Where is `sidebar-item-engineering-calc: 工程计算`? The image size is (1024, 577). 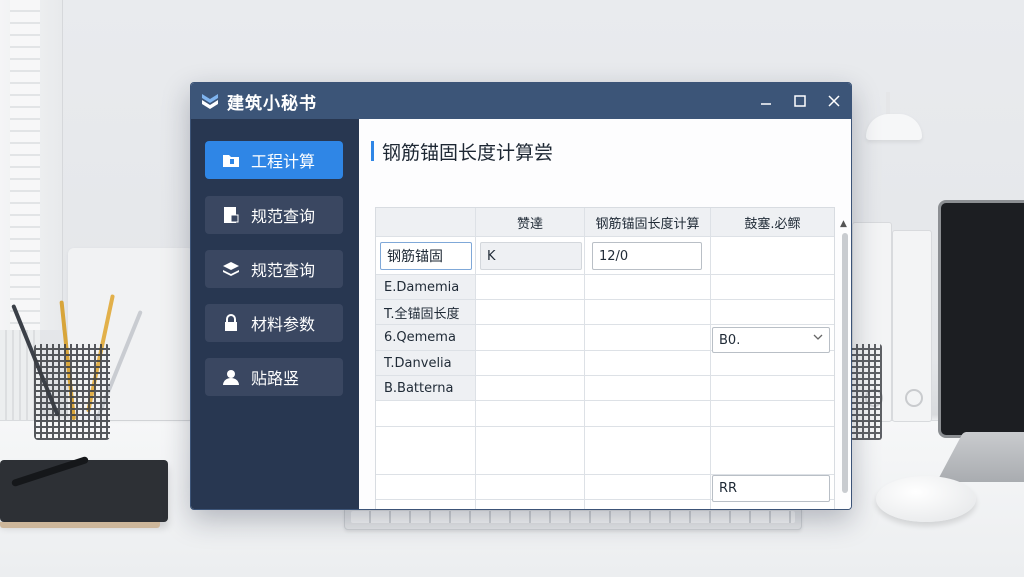 sidebar-item-engineering-calc: 工程计算 is located at coordinates (274, 160).